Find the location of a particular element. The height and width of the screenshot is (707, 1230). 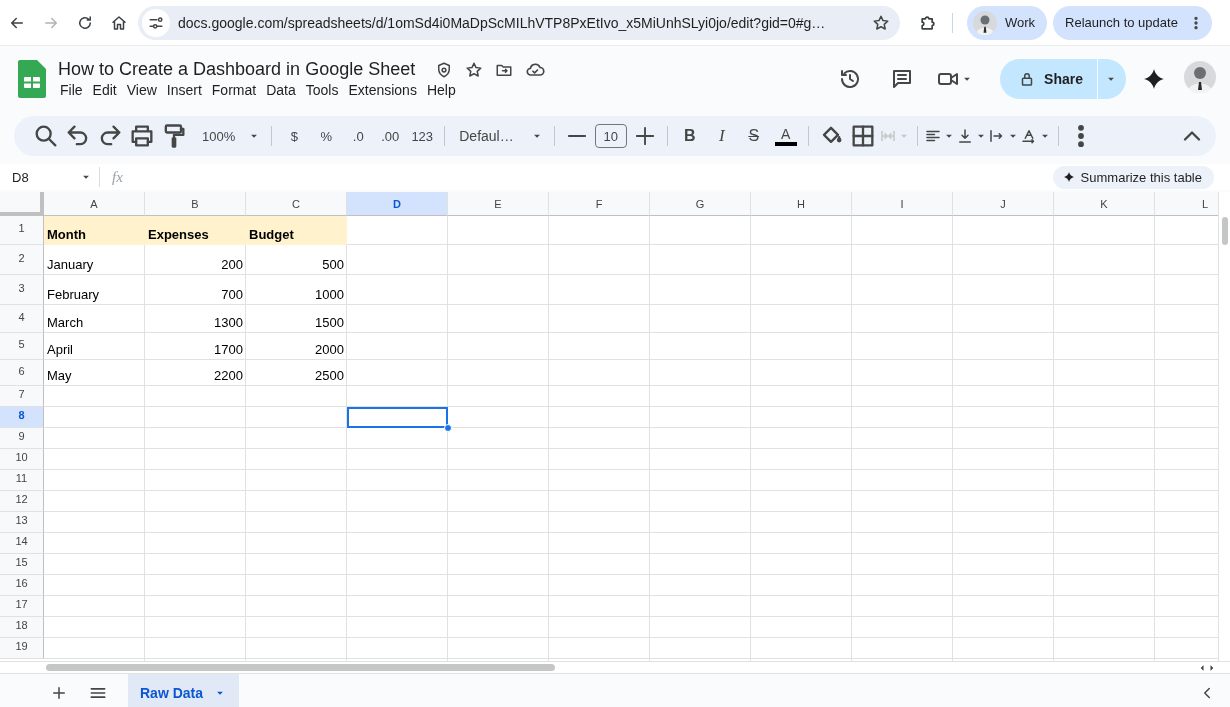

row-header: 3 is located at coordinates (22, 290).